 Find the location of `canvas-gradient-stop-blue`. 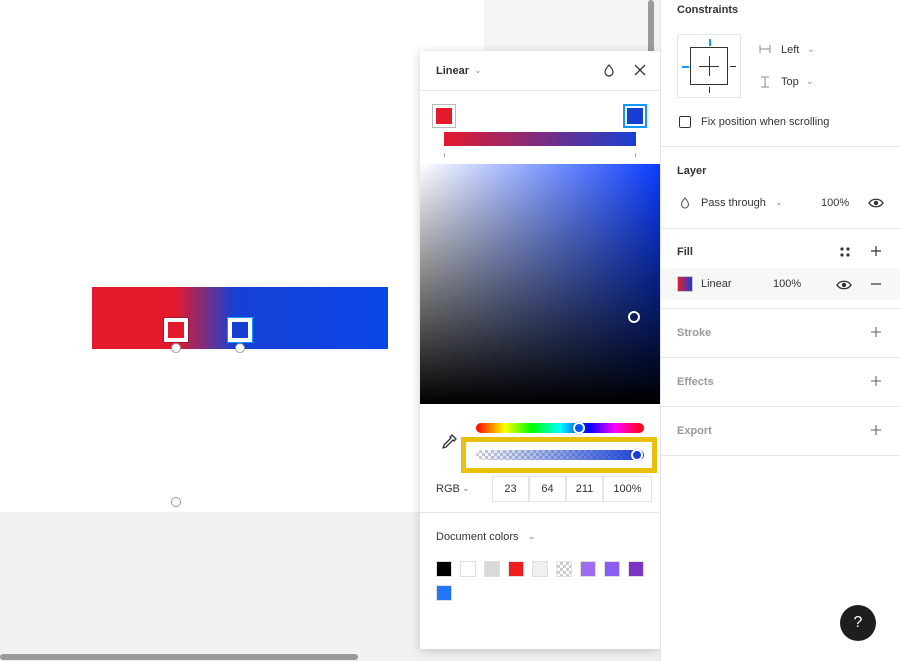

canvas-gradient-stop-blue is located at coordinates (240, 330).